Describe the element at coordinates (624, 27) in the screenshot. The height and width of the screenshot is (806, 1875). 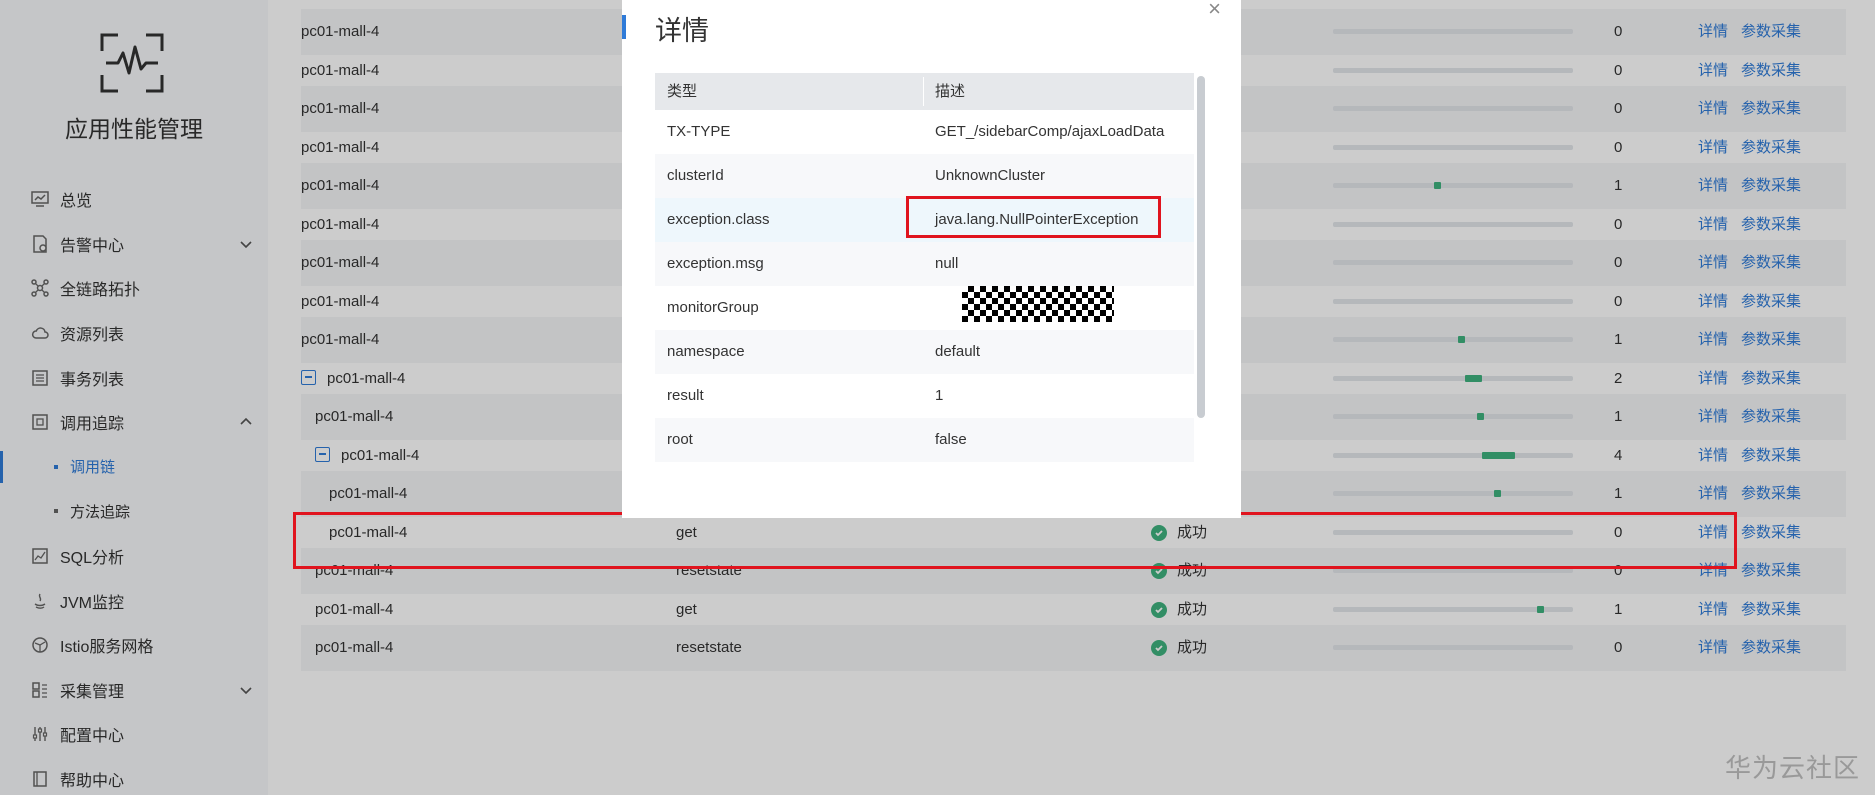
I see `modal-title-accent` at that location.